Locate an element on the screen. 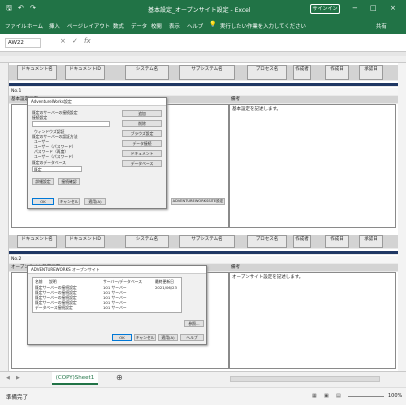 The width and height of the screenshot is (406, 405). tab-data: データ is located at coordinates (139, 26).